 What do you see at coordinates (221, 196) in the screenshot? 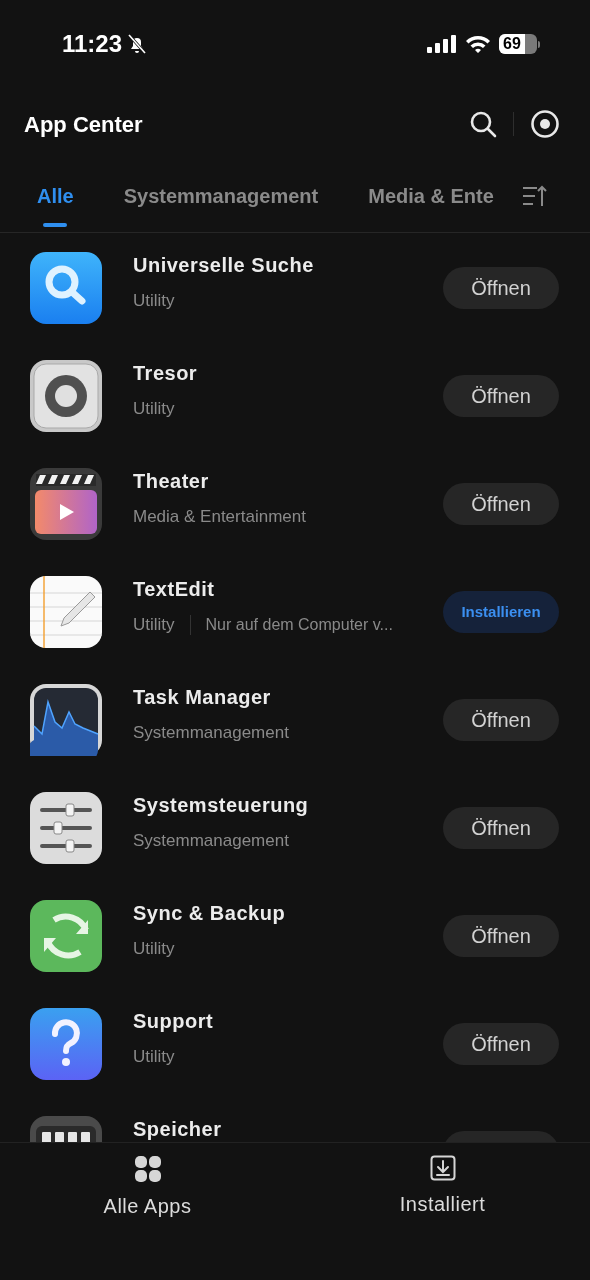
I see `category-tab: Systemmanagement` at bounding box center [221, 196].